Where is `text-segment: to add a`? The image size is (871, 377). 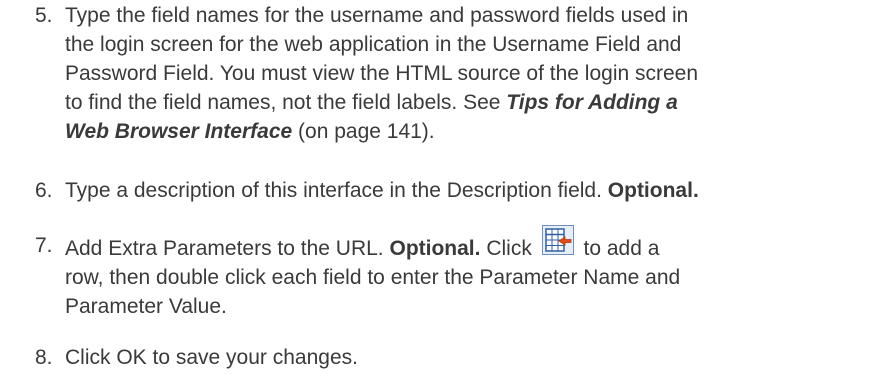 text-segment: to add a is located at coordinates (618, 248).